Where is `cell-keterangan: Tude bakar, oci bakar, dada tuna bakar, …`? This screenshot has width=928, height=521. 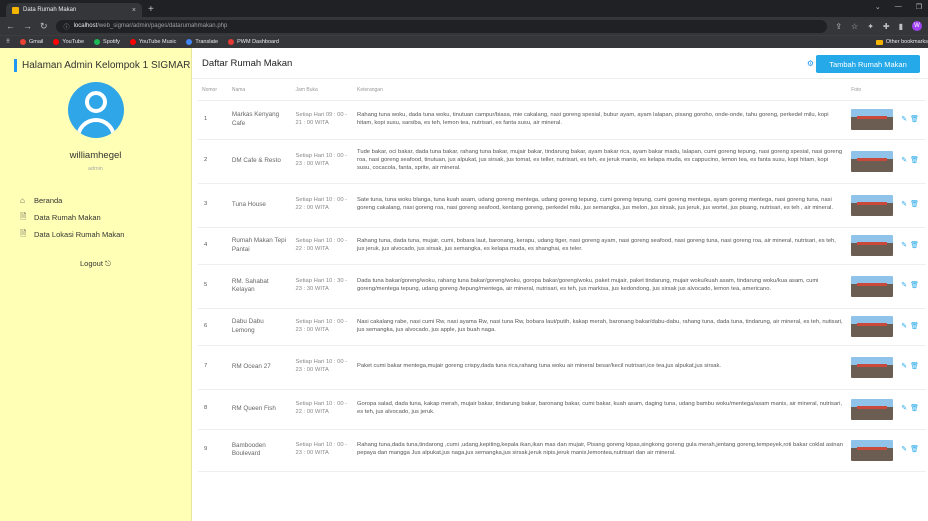
cell-keterangan: Tude bakar, oci bakar, dada tuna bakar, … is located at coordinates (600, 161).